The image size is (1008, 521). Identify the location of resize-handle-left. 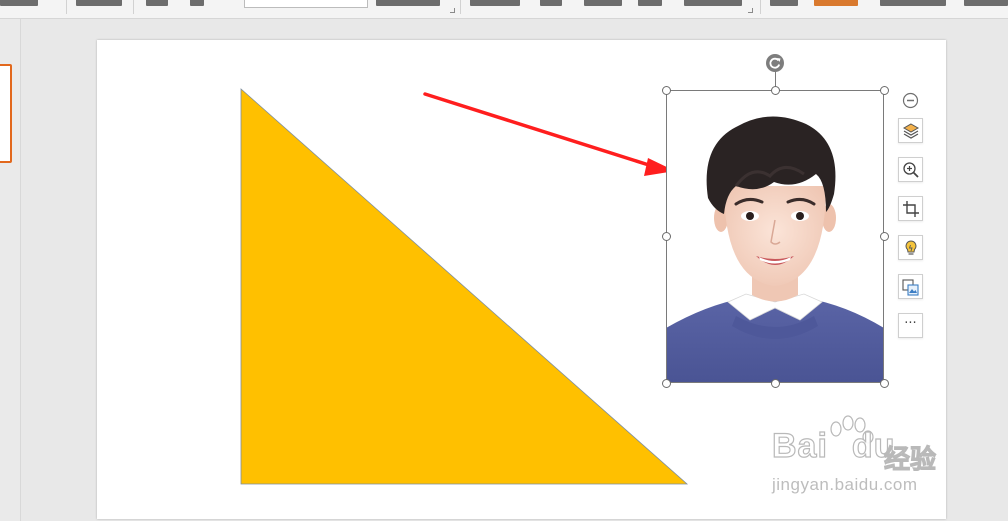
(666, 236).